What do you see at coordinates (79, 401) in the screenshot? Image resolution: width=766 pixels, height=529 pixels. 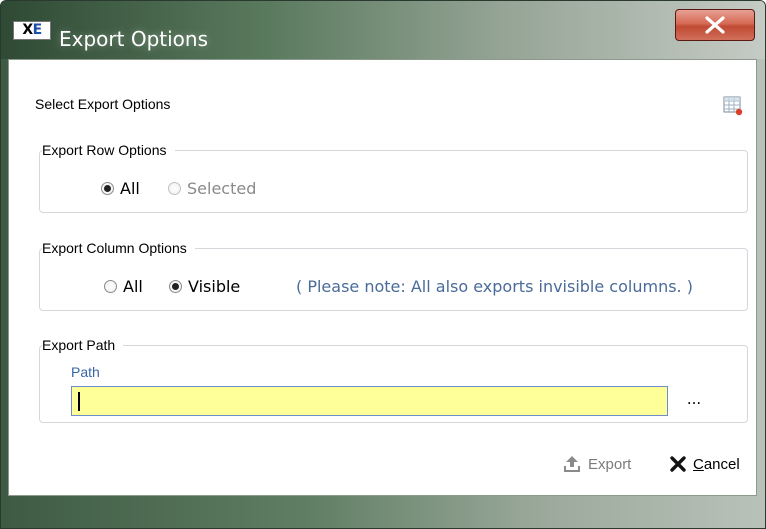 I see `text-caret` at bounding box center [79, 401].